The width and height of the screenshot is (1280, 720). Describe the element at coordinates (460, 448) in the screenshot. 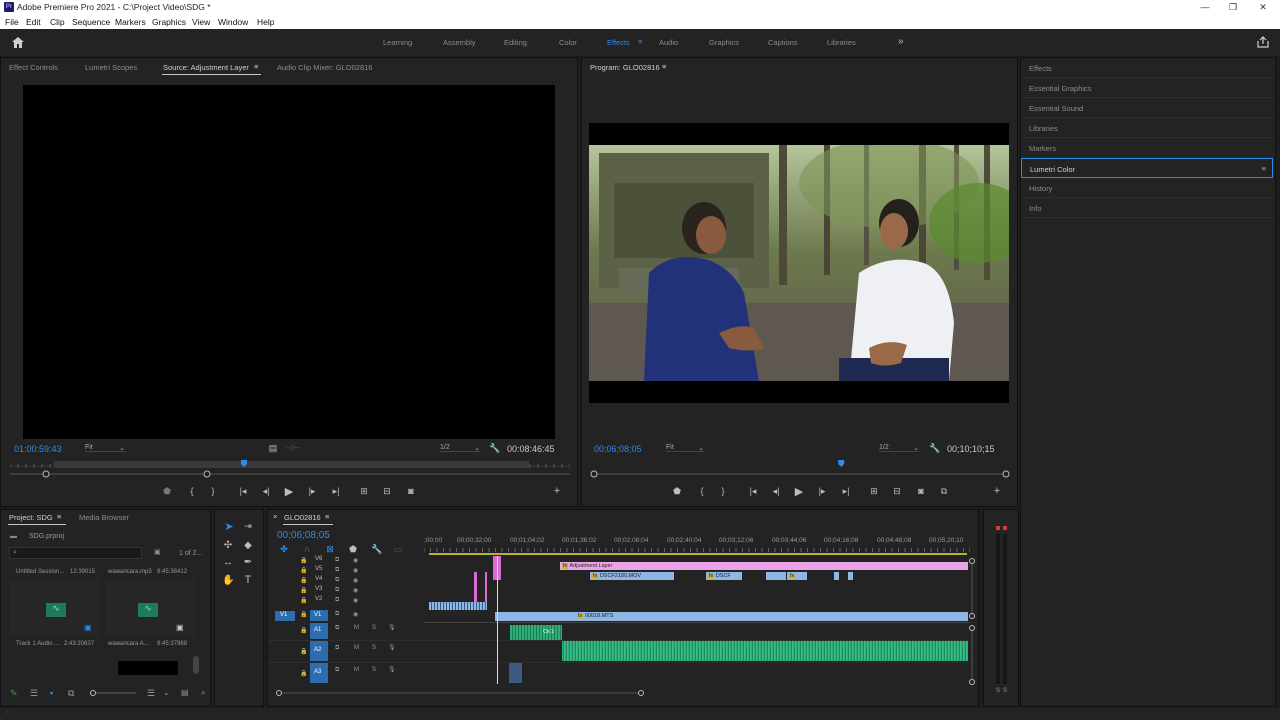

I see `source-resolution-dropdown: 1/2 ⌄` at that location.